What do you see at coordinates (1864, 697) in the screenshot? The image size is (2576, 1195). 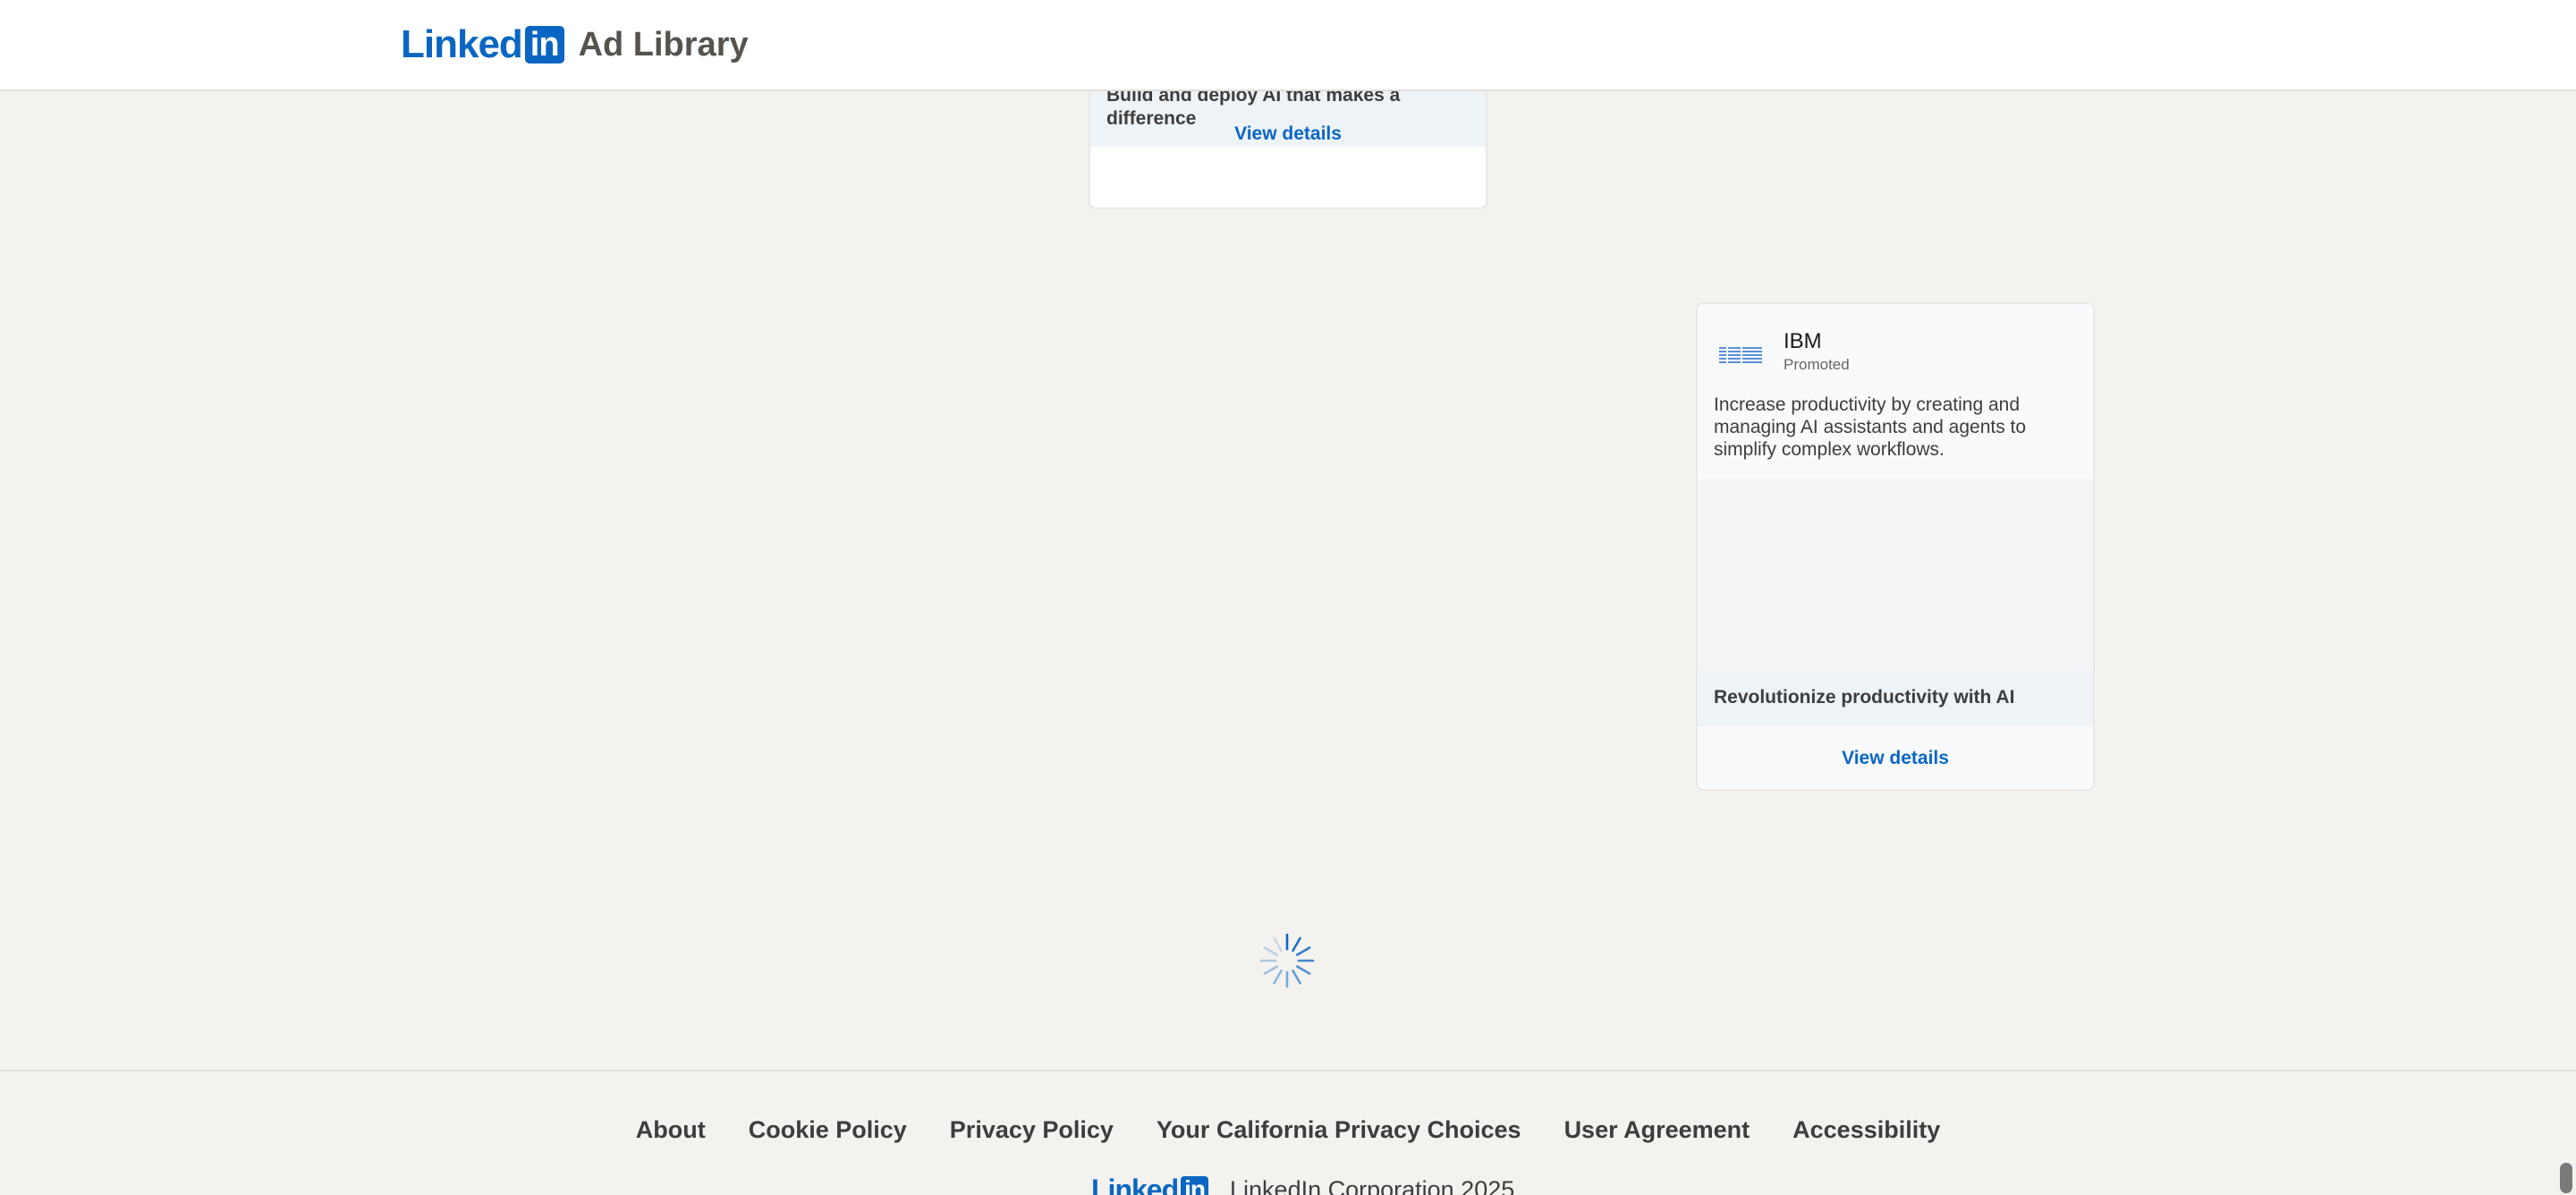 I see `ad-headline: Revolutionize productivity with AI` at bounding box center [1864, 697].